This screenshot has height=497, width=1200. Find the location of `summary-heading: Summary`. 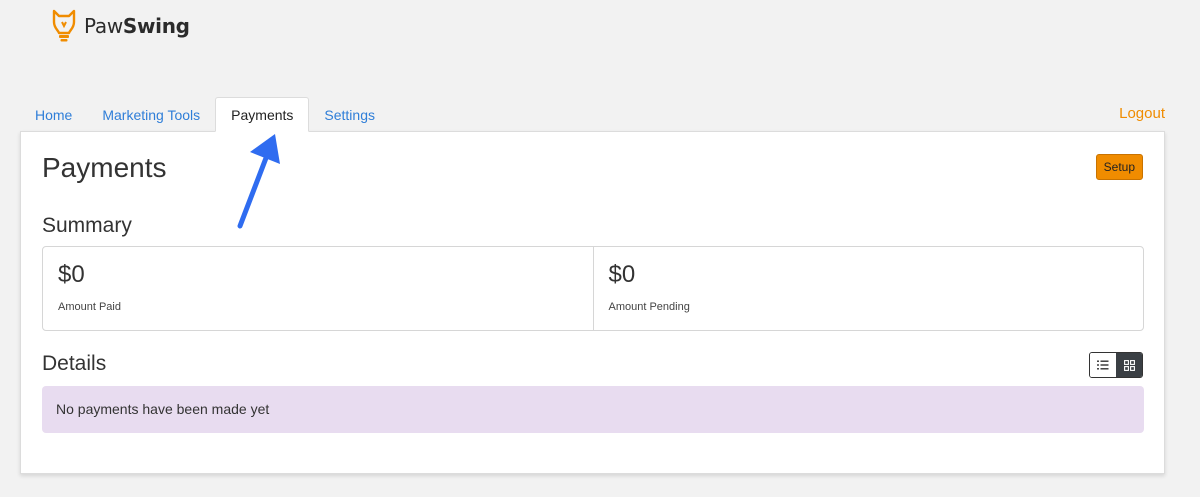

summary-heading: Summary is located at coordinates (87, 225).